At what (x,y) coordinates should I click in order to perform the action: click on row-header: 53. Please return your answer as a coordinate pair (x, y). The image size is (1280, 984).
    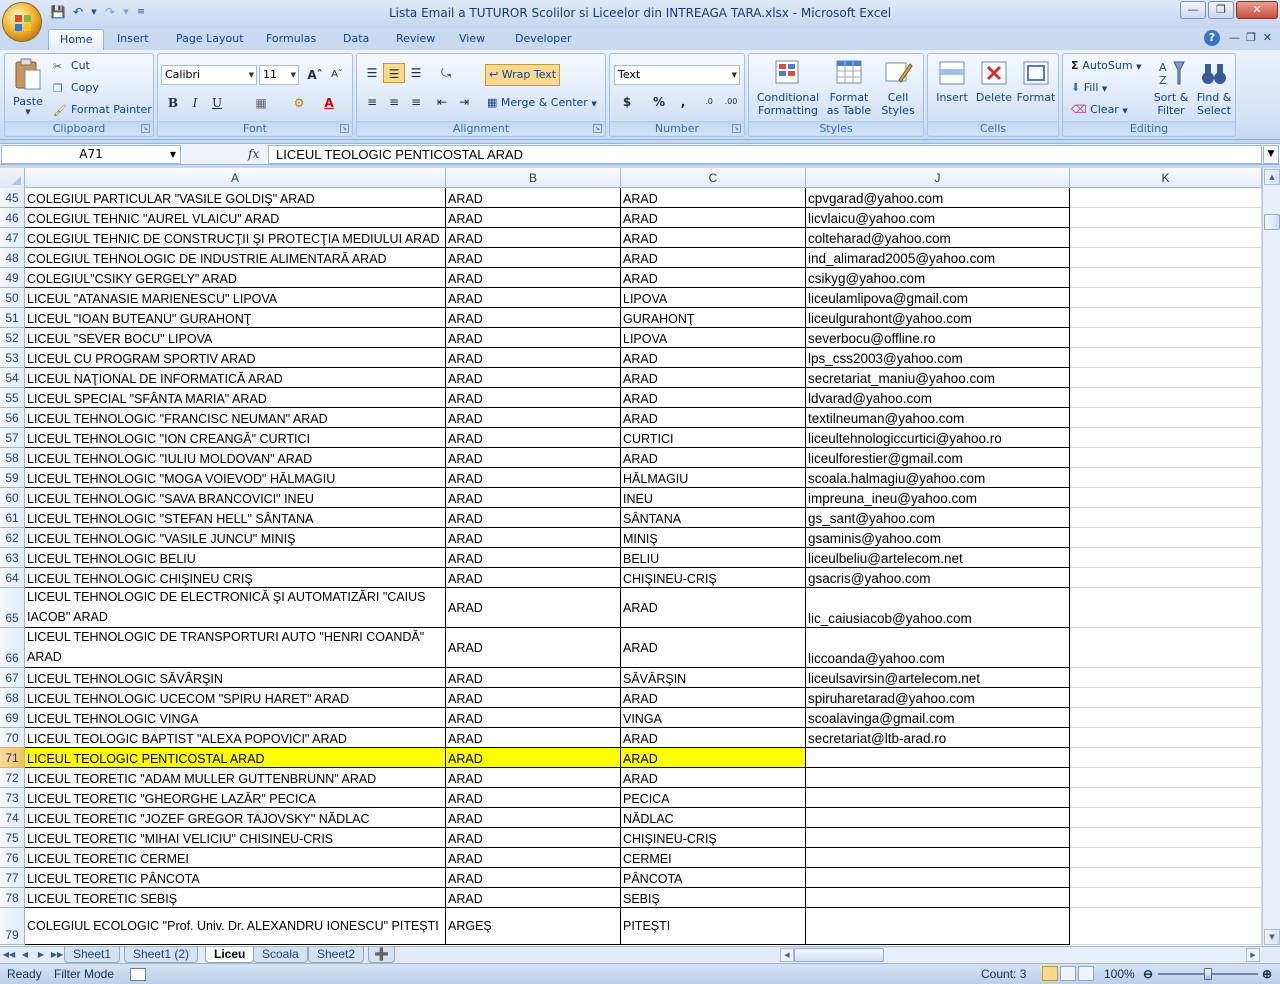
    Looking at the image, I should click on (12, 358).